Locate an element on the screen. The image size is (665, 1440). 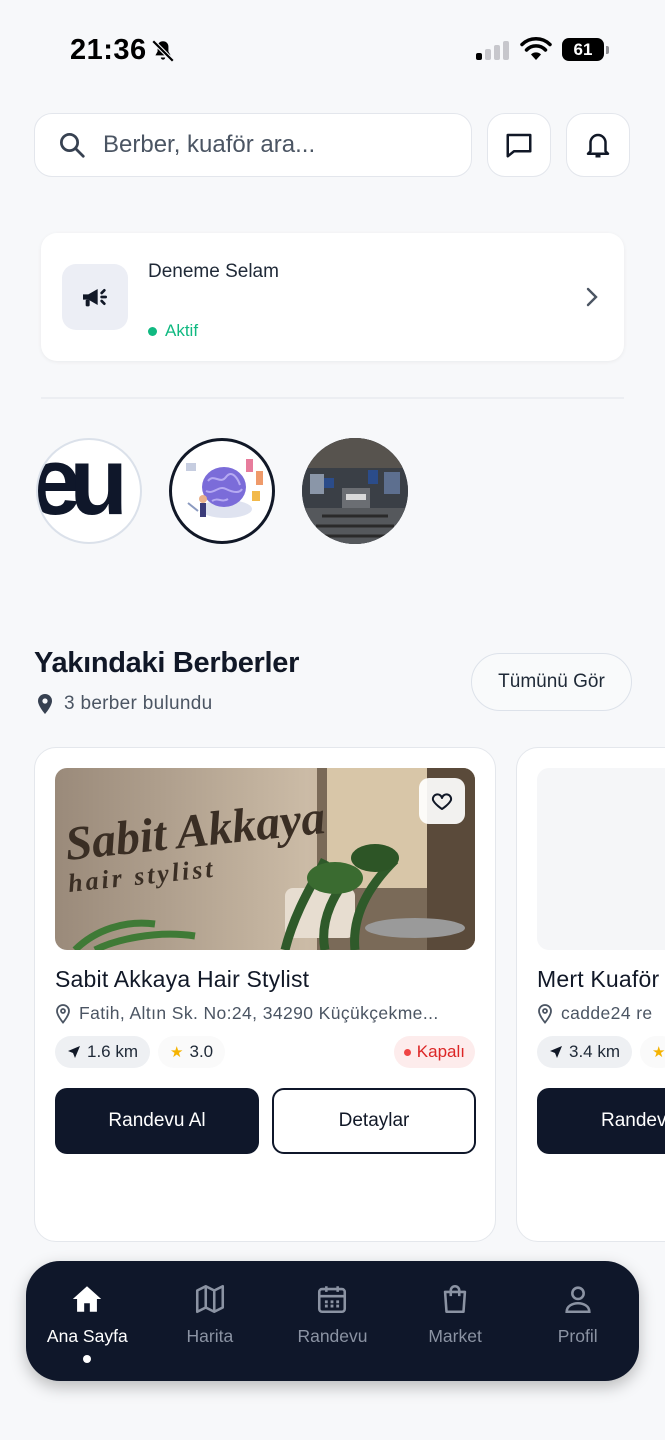
bottom-nav: Ana Sayfa Harita Randevu Market Profil is located at coordinates (332, 1321).